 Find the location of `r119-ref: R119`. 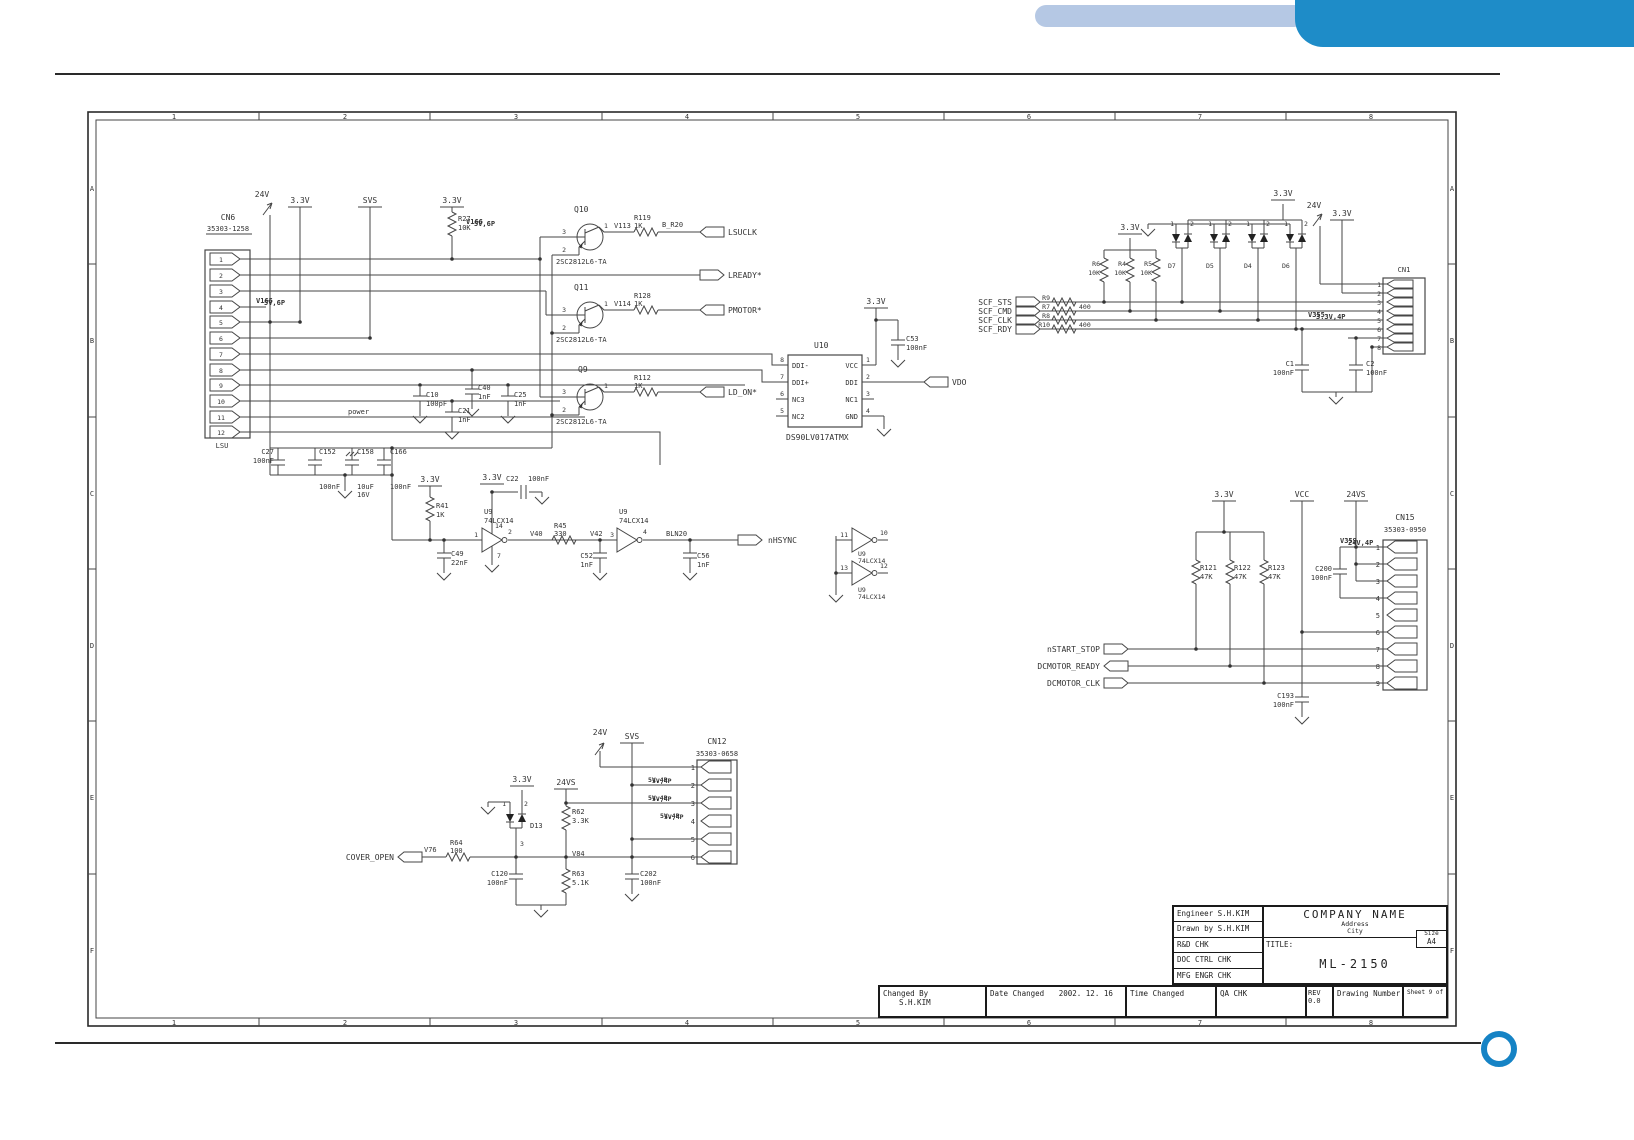

r119-ref: R119 is located at coordinates (642, 218).